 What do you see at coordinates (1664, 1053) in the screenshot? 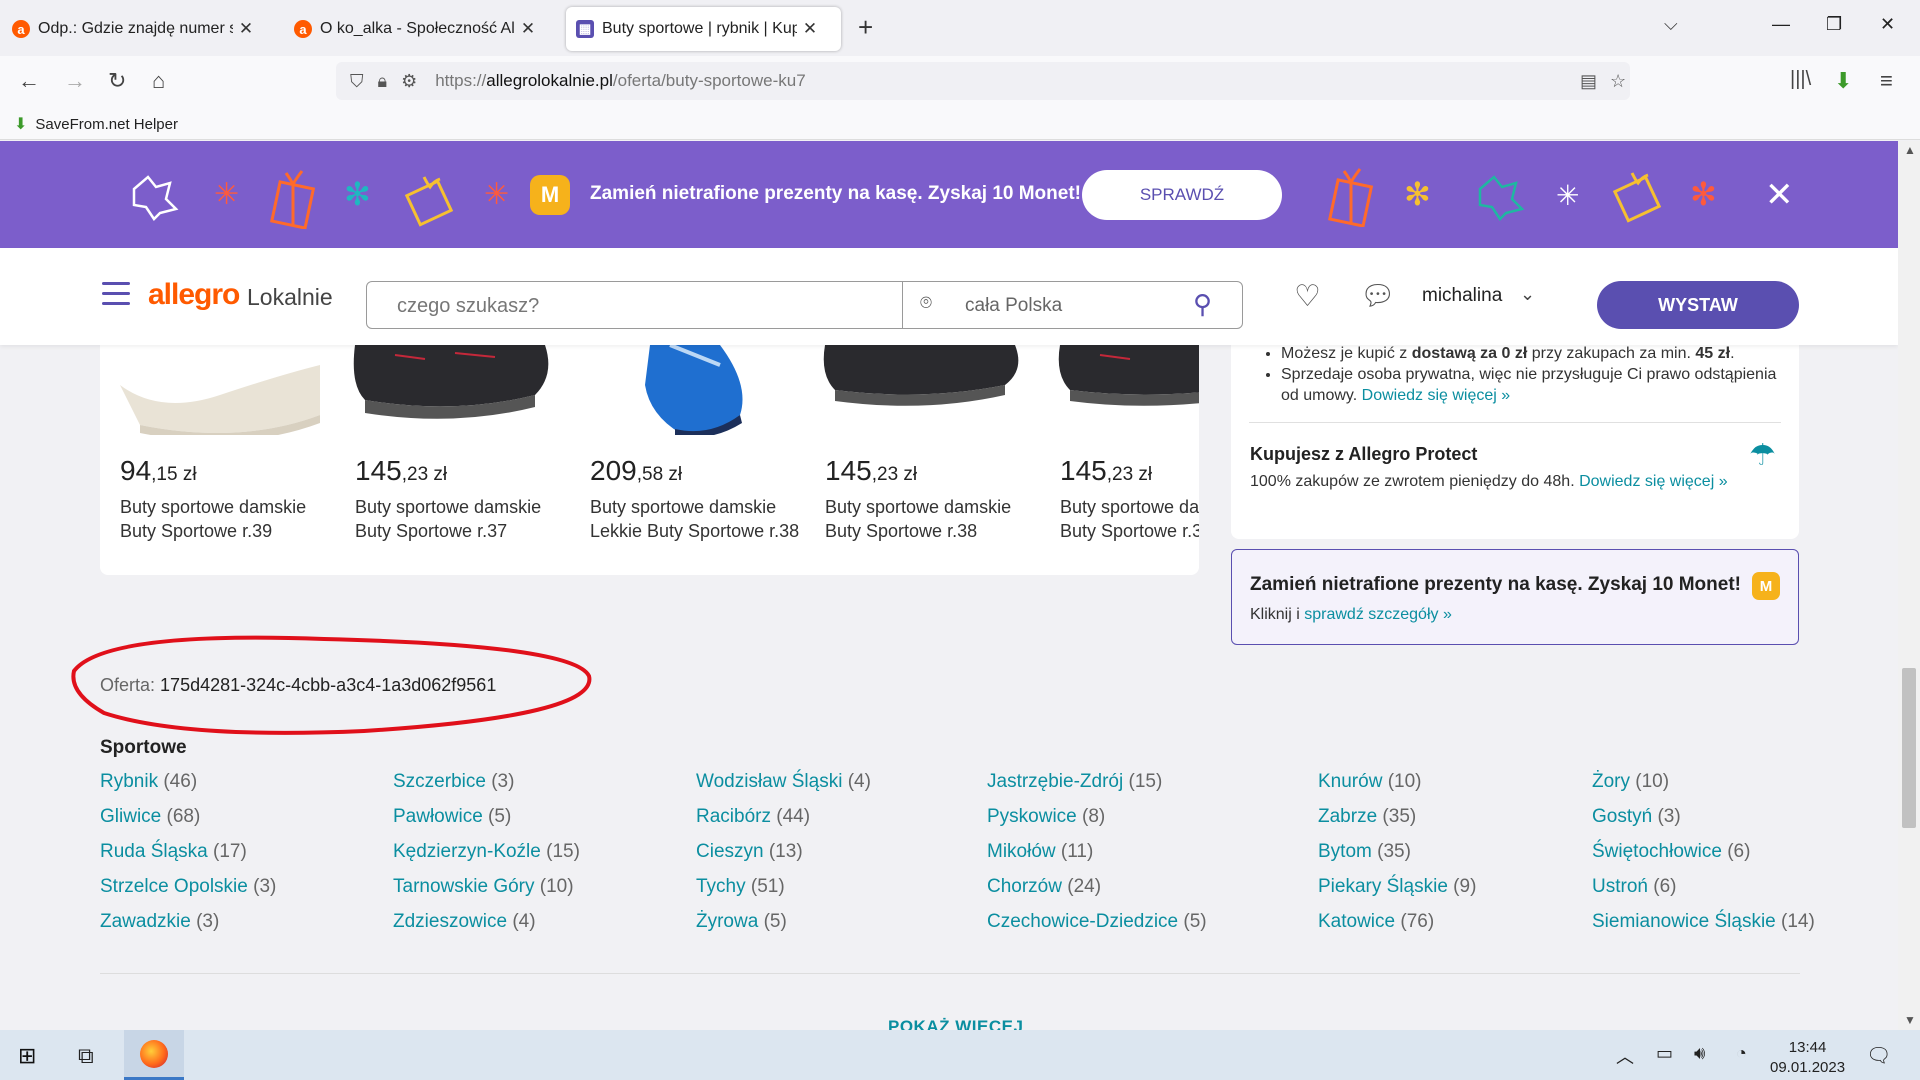
I see `battery-icon: ▭` at bounding box center [1664, 1053].